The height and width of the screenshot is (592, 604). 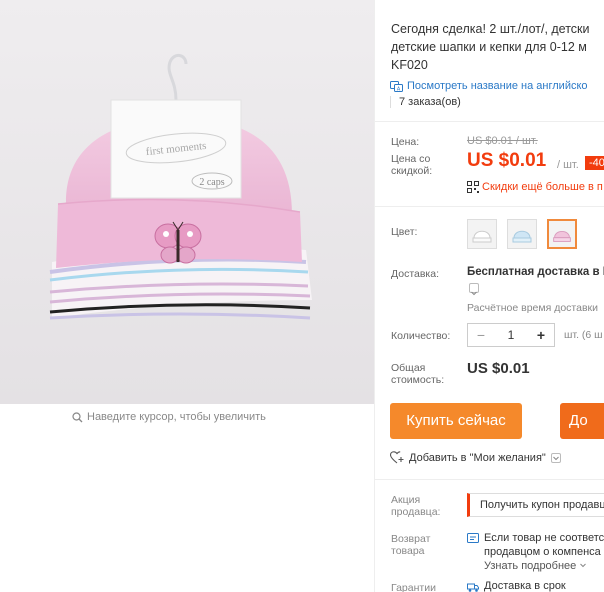 I want to click on seller-promo-label-line: продавца:, so click(x=416, y=512).